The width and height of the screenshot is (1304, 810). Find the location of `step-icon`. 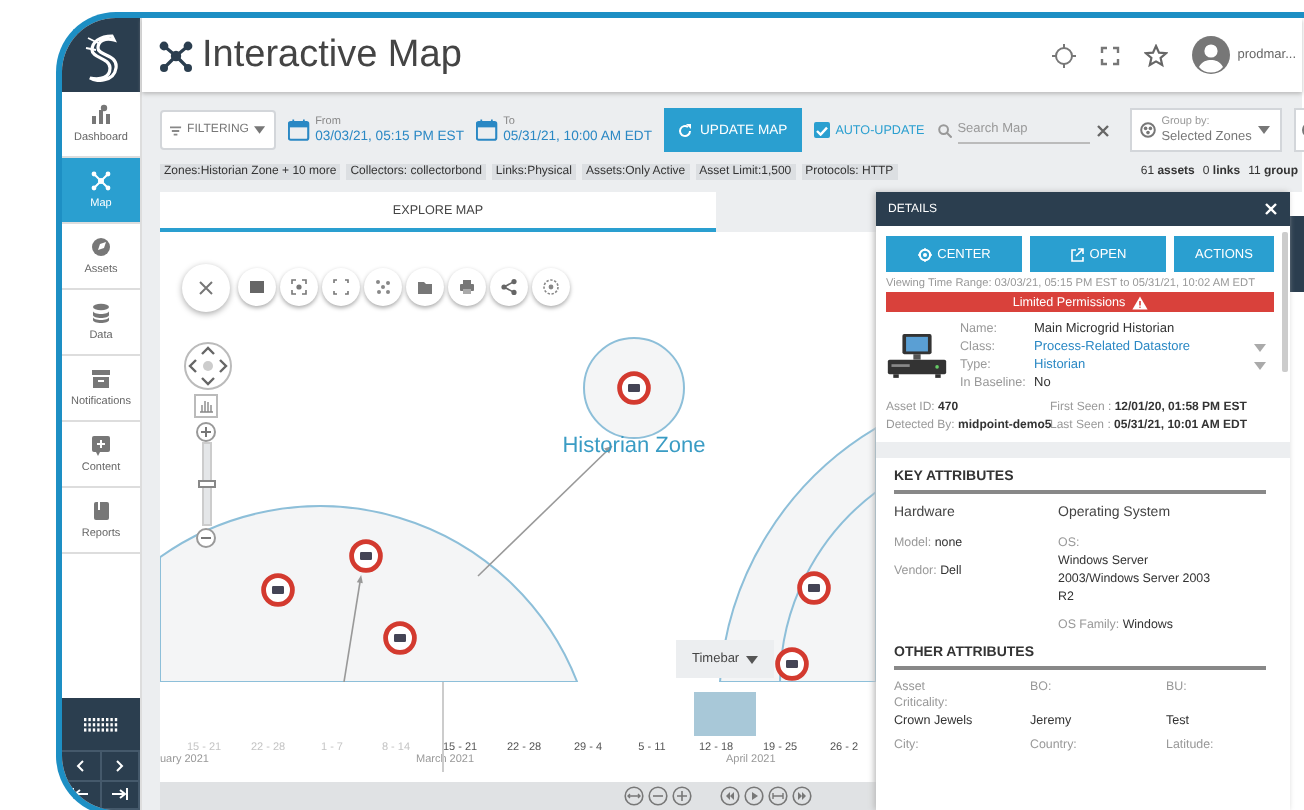

step-icon is located at coordinates (778, 796).